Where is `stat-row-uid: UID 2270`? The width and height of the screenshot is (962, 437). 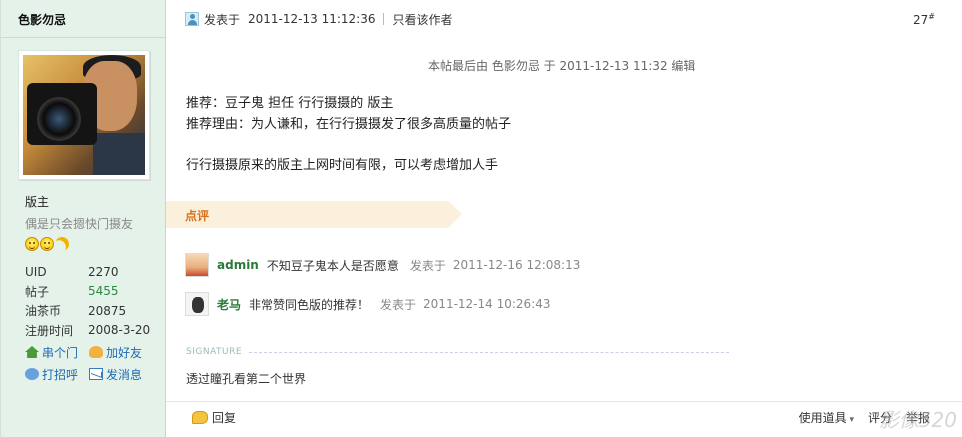
stat-row-uid: UID 2270 is located at coordinates (90, 272).